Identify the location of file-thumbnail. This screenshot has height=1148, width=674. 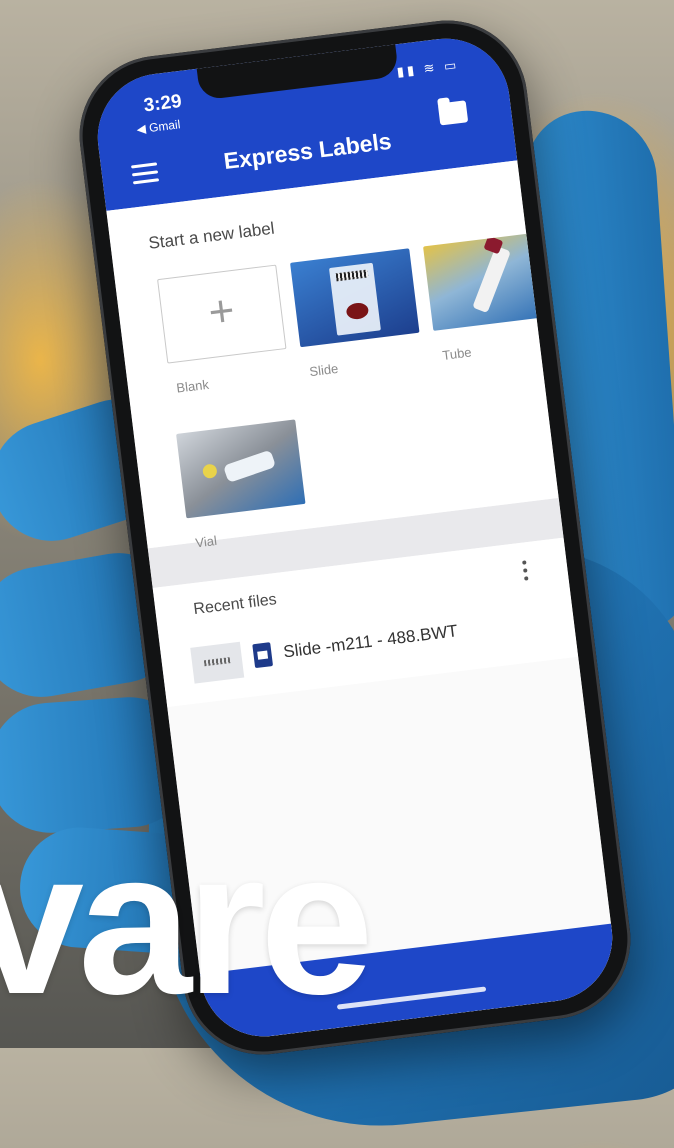
(217, 662).